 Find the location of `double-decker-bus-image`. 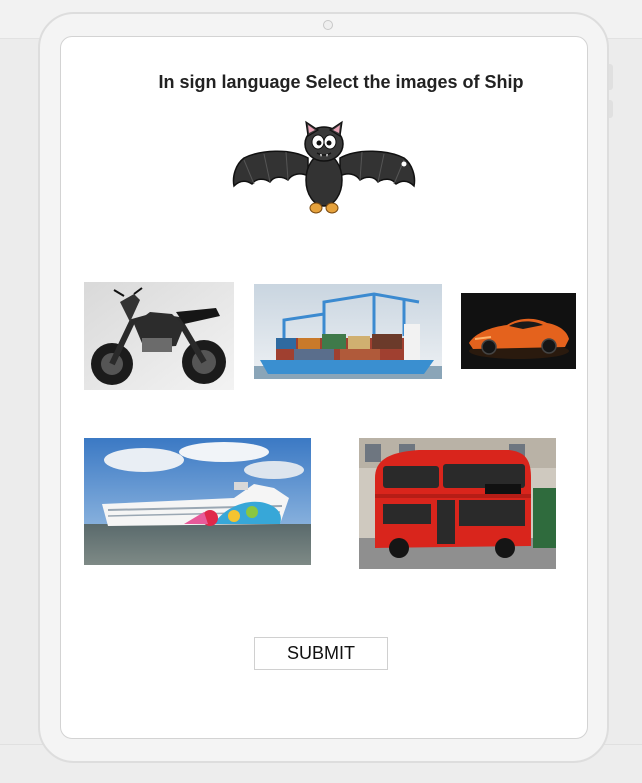

double-decker-bus-image is located at coordinates (457, 503).